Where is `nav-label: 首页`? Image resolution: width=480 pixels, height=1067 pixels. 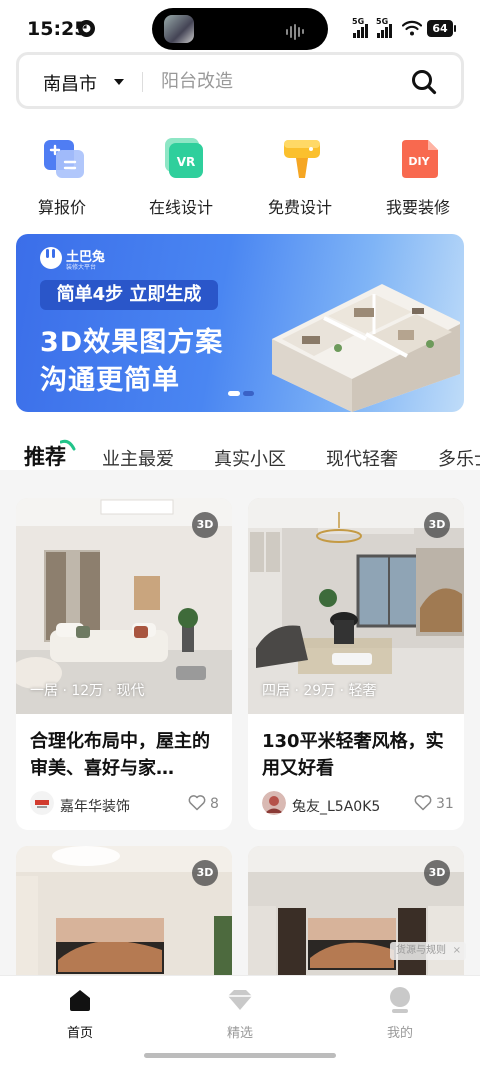 nav-label: 首页 is located at coordinates (79, 1033).